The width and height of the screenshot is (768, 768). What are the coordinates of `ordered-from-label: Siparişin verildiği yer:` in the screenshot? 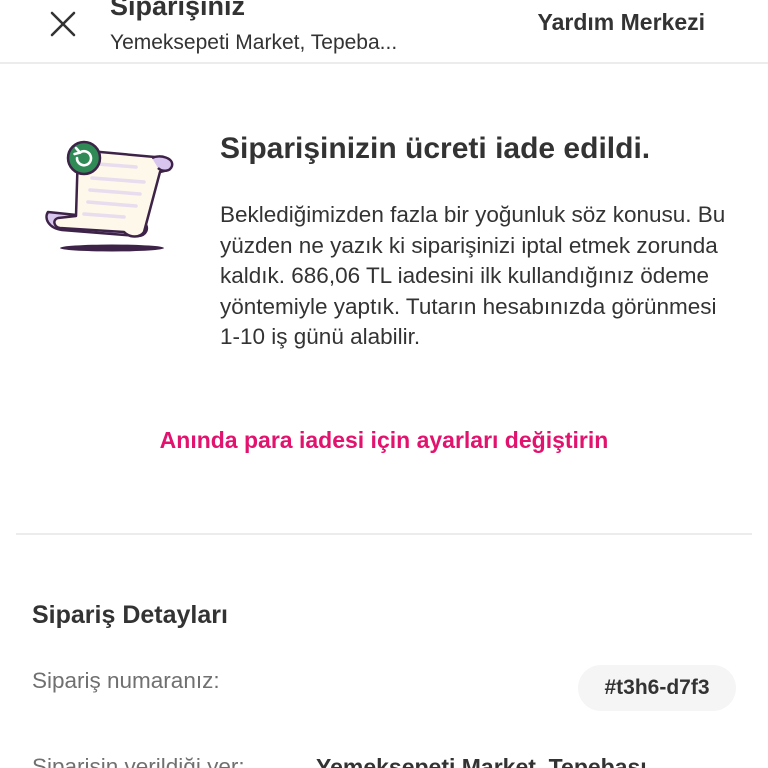 It's located at (138, 761).